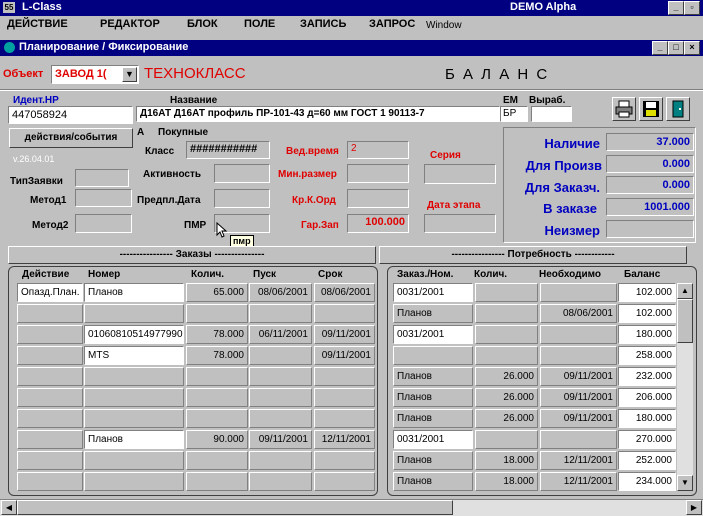  Describe the element at coordinates (392, 24) in the screenshot. I see `menu-zapros: ЗАПРОС` at that location.